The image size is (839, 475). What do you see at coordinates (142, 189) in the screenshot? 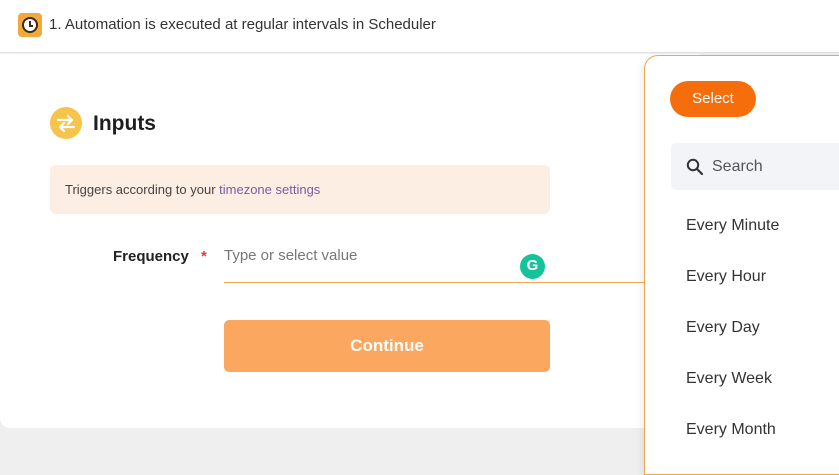
I see `info-prefix: Triggers according to your` at bounding box center [142, 189].